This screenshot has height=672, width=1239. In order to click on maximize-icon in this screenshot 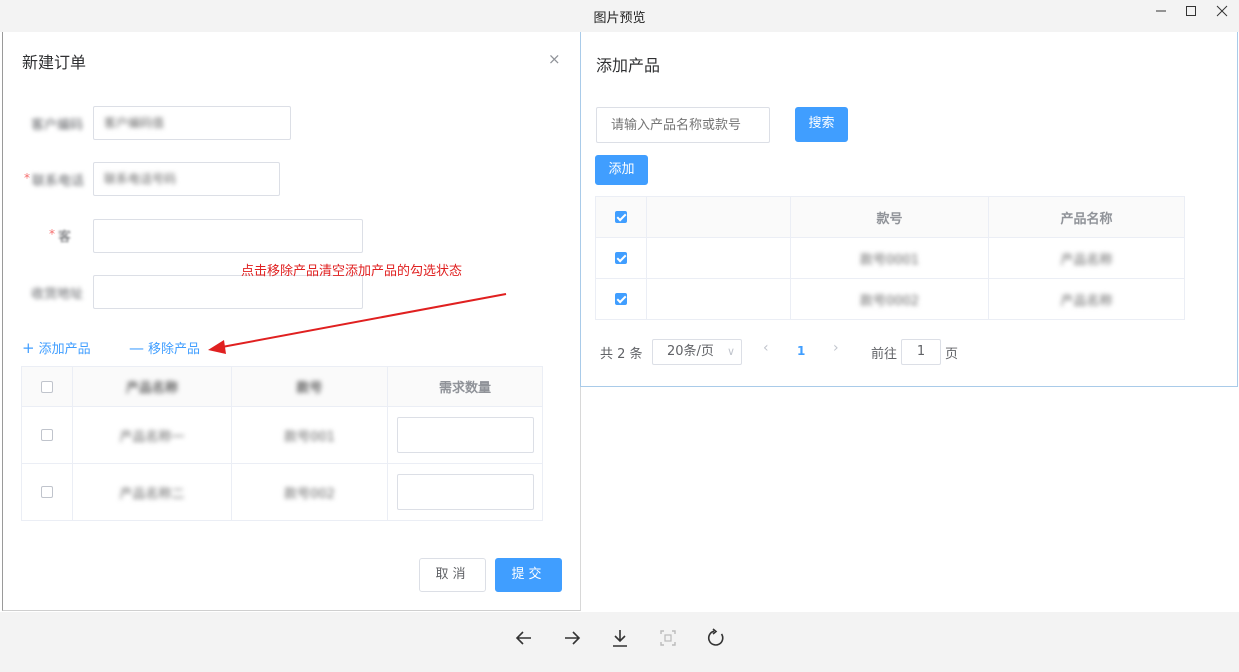, I will do `click(1191, 11)`.